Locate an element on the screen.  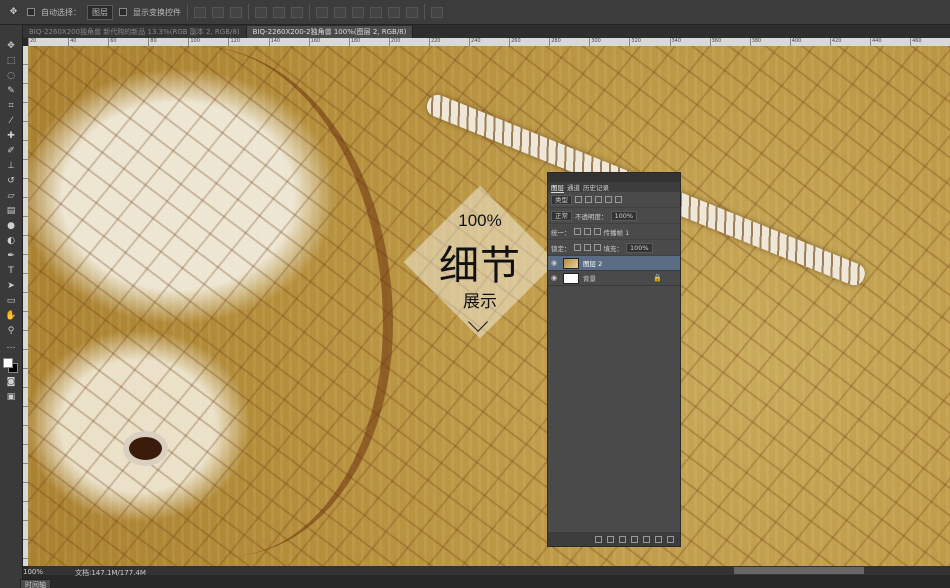
align-bottom-icon is located at coordinates (236, 12).